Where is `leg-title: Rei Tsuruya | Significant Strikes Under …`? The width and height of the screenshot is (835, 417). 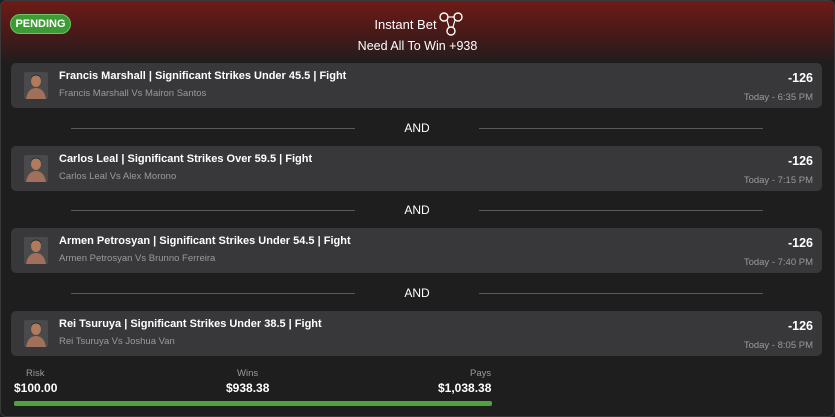 leg-title: Rei Tsuruya | Significant Strikes Under … is located at coordinates (190, 324).